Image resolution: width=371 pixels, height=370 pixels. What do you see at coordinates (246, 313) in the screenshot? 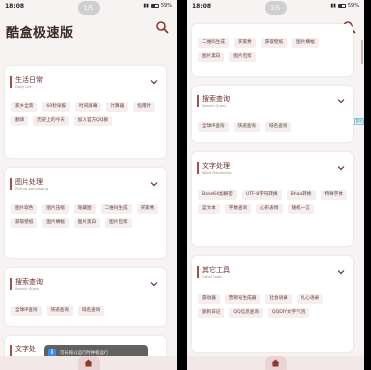
I see `chip-qq-info: QQ信息查询` at bounding box center [246, 313].